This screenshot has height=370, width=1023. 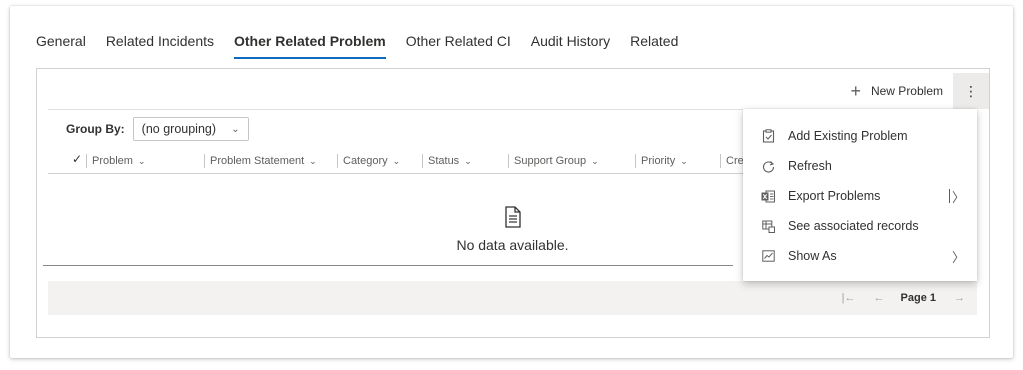 What do you see at coordinates (918, 298) in the screenshot?
I see `page-number: Page 1` at bounding box center [918, 298].